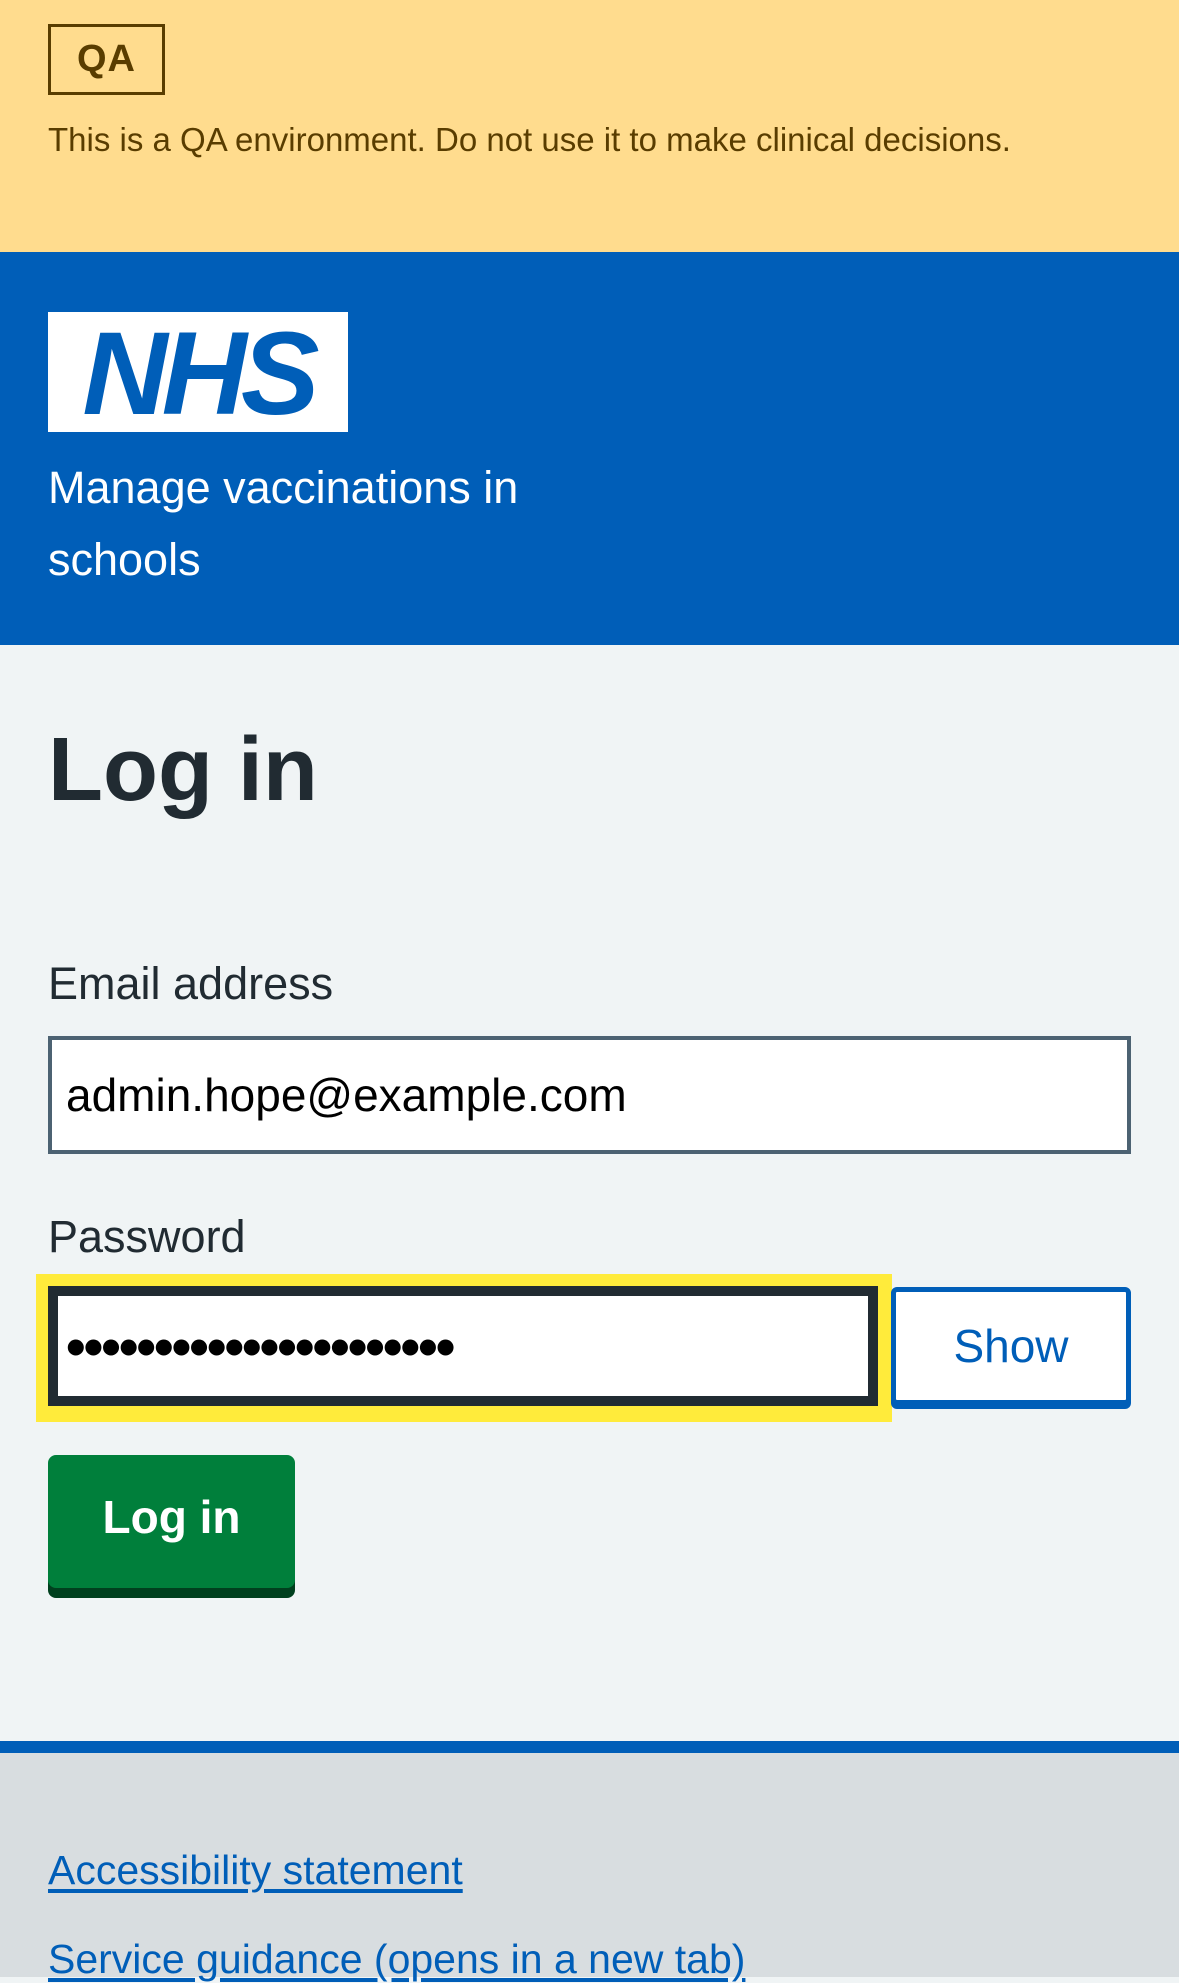 The height and width of the screenshot is (1983, 1179). Describe the element at coordinates (191, 983) in the screenshot. I see `email-label: Email address` at that location.